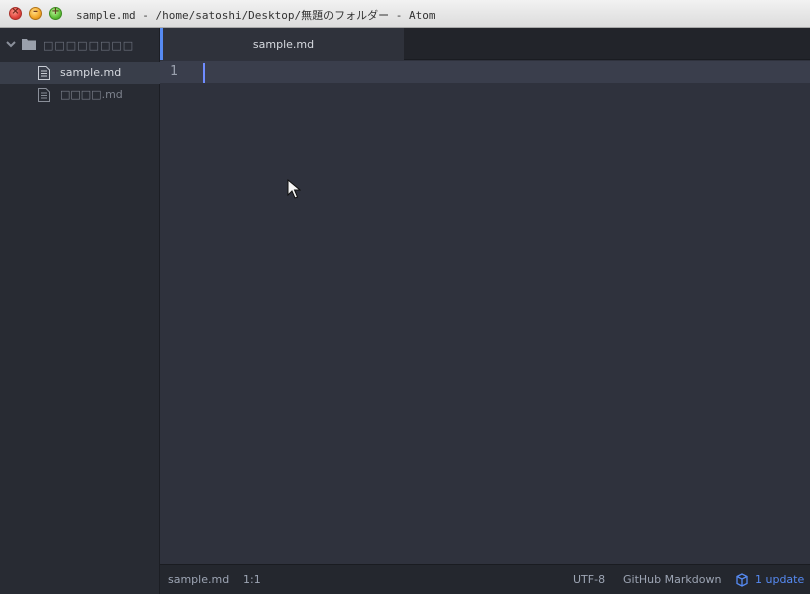 Image resolution: width=810 pixels, height=594 pixels. I want to click on window-maximize-button: +, so click(55, 13).